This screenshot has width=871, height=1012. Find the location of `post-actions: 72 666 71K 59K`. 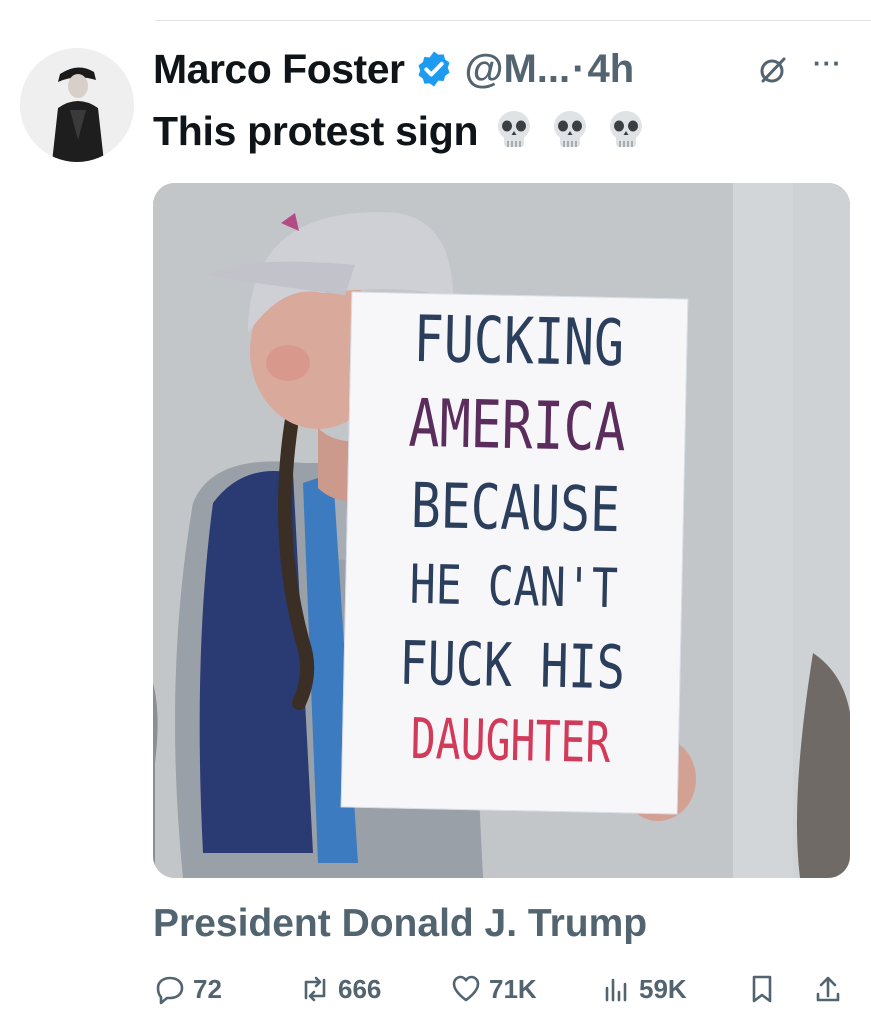

post-actions: 72 666 71K 59K is located at coordinates (503, 992).